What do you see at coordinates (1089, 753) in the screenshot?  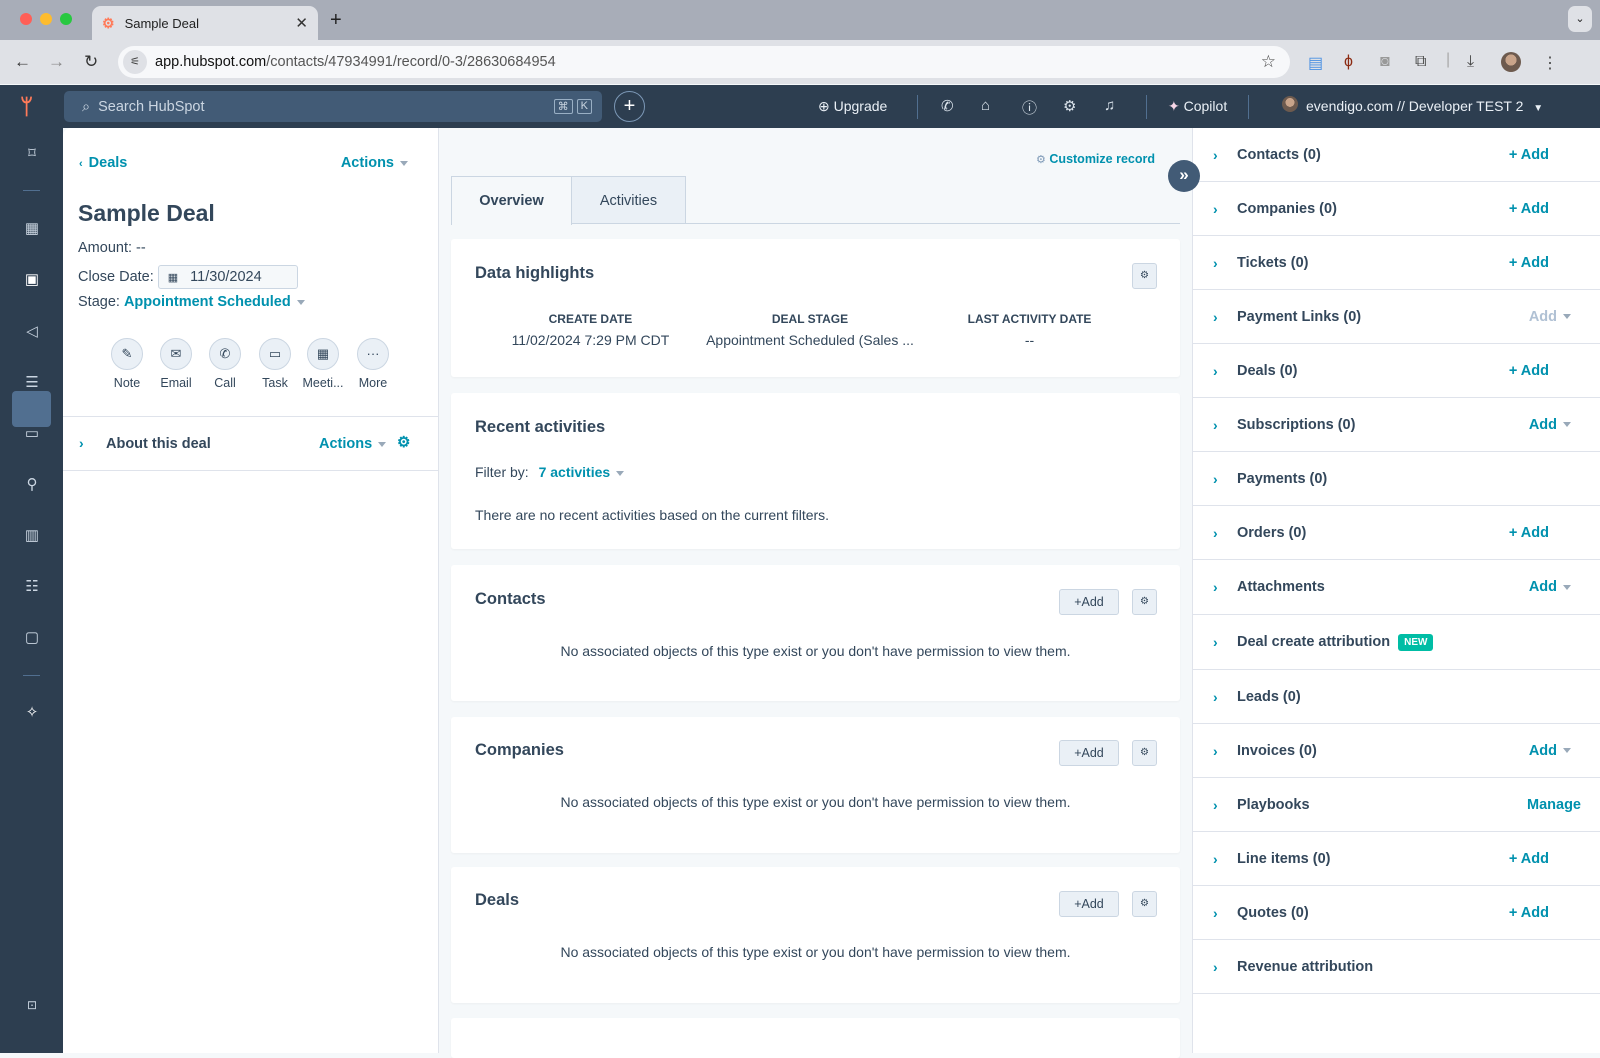 I see `companies-add-button: +Add` at bounding box center [1089, 753].